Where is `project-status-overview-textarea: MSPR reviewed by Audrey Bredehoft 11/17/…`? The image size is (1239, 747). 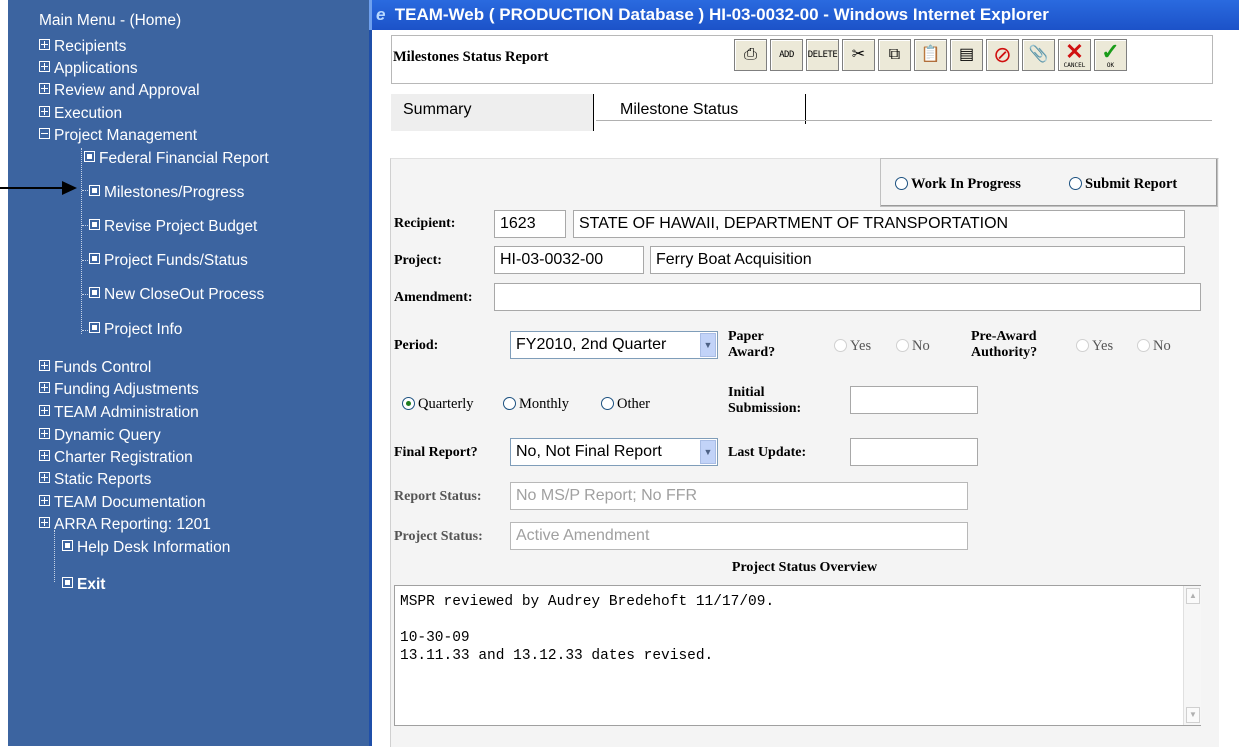 project-status-overview-textarea: MSPR reviewed by Audrey Bredehoft 11/17/… is located at coordinates (797, 655).